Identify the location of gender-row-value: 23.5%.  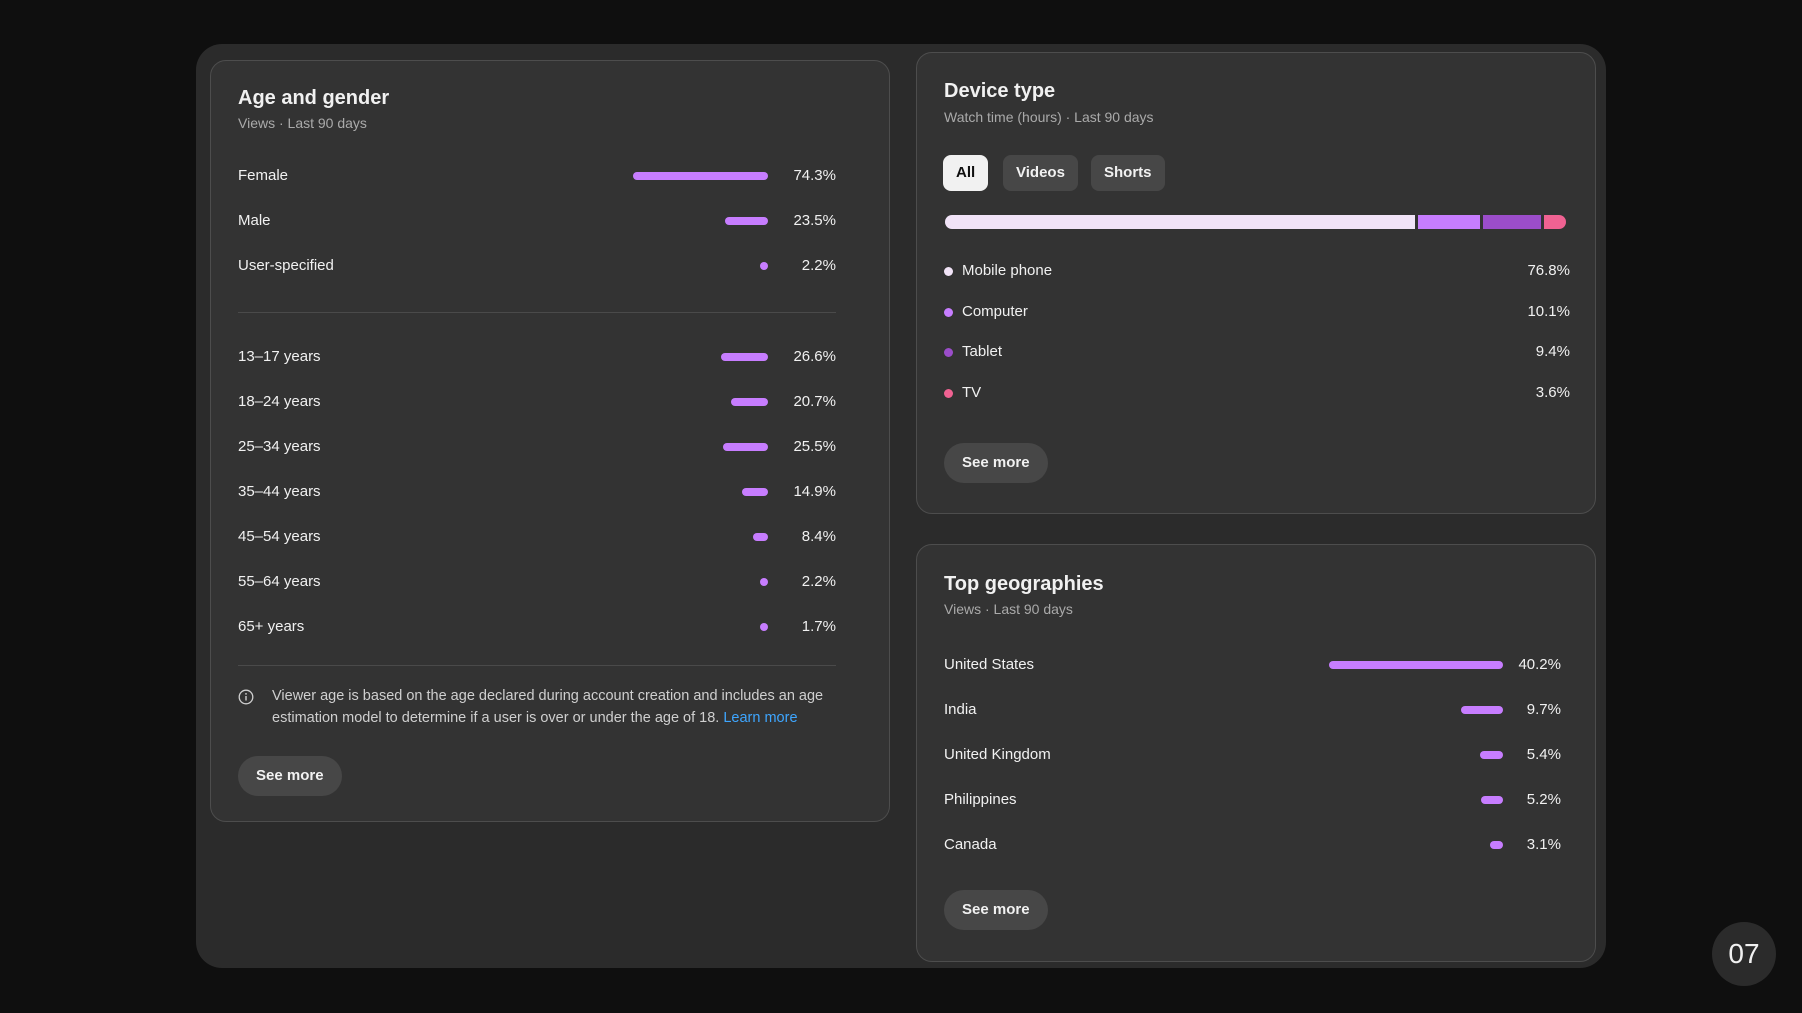
(814, 220).